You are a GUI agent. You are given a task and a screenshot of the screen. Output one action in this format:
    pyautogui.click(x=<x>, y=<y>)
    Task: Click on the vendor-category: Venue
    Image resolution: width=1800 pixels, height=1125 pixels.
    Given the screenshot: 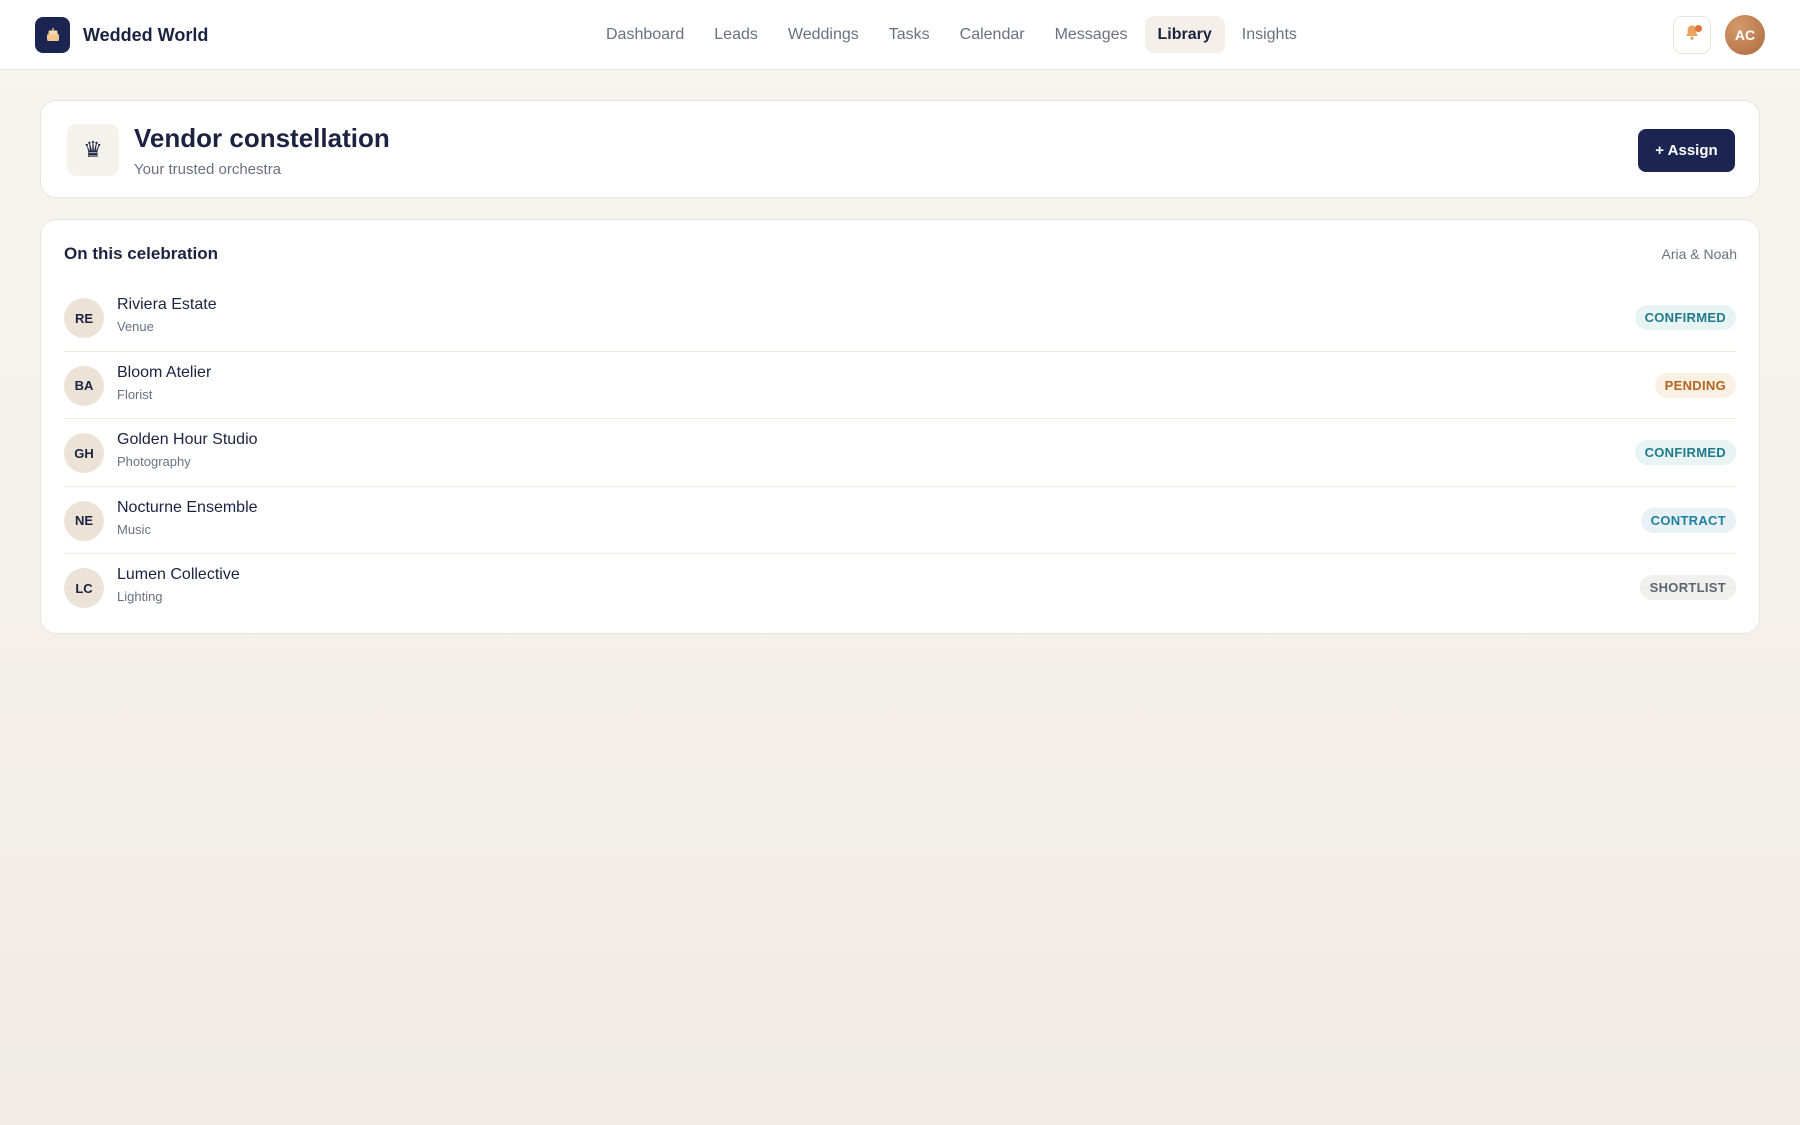 What is the action you would take?
    pyautogui.click(x=135, y=326)
    